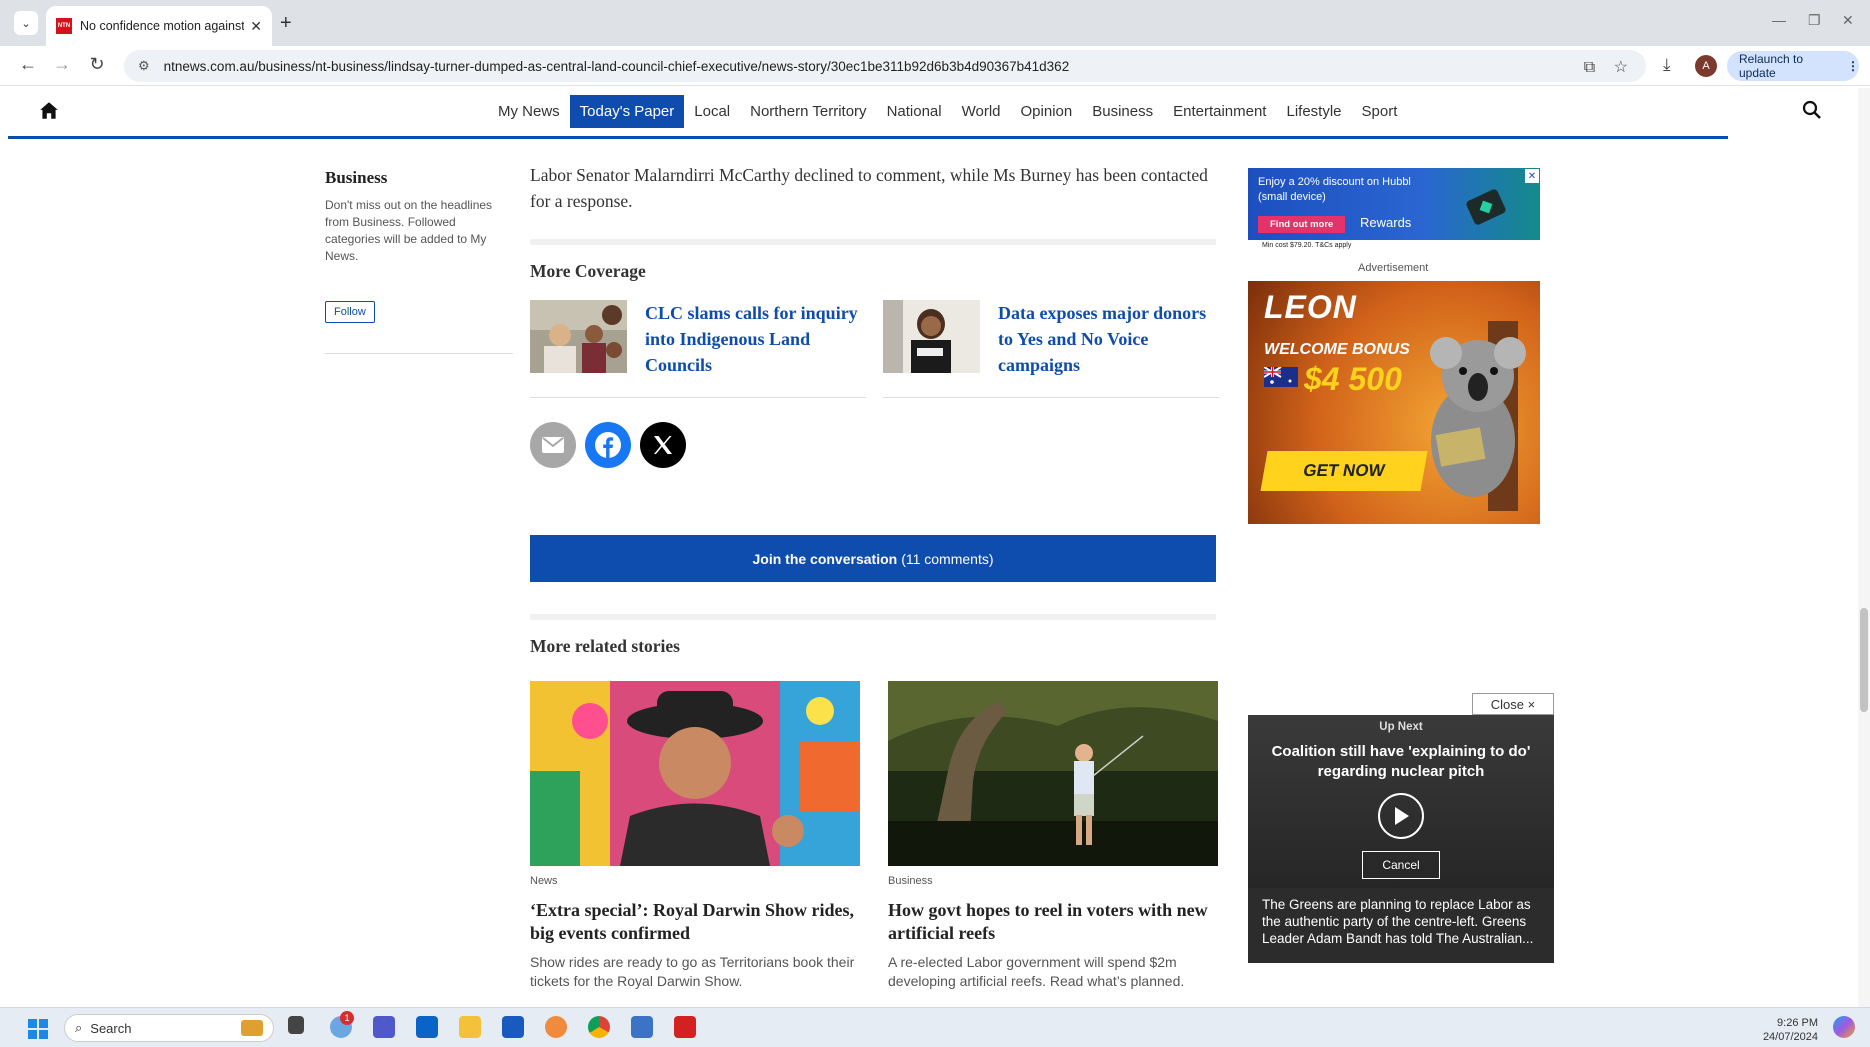 The height and width of the screenshot is (1047, 1870). Describe the element at coordinates (1353, 379) in the screenshot. I see `leon-bonus-amount: $4 500` at that location.